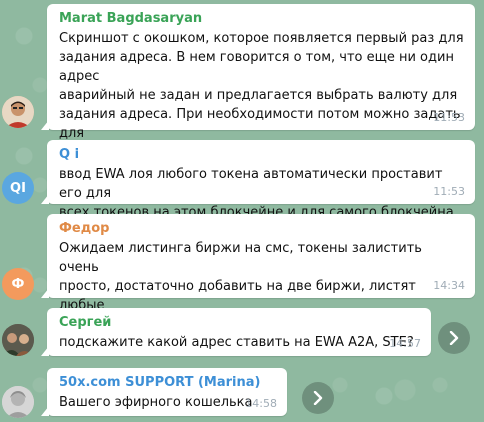 This screenshot has height=422, width=484. I want to click on message-time: 14:34, so click(449, 285).